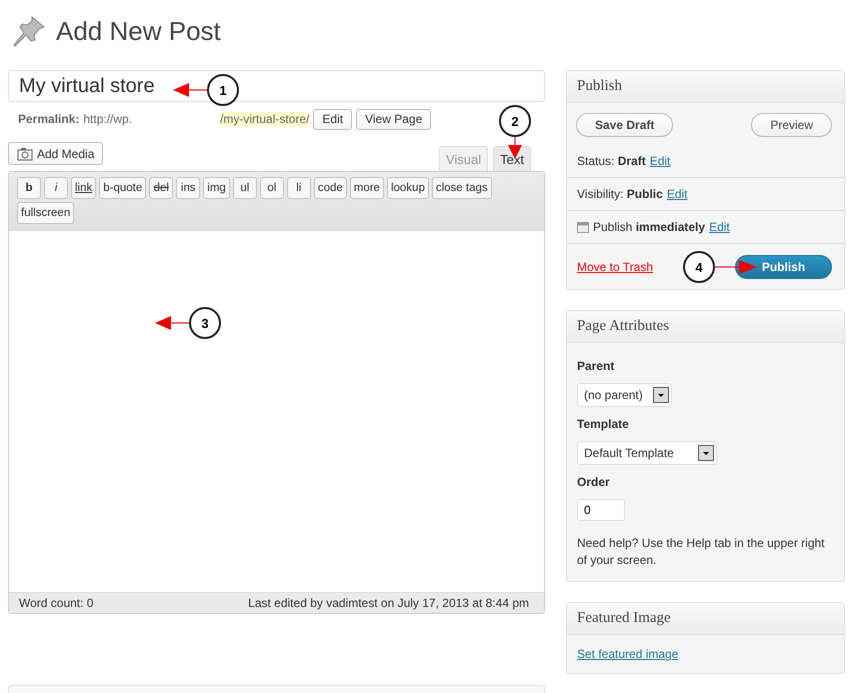 This screenshot has width=858, height=693. Describe the element at coordinates (107, 119) in the screenshot. I see `permalink-base: http://wp.` at that location.